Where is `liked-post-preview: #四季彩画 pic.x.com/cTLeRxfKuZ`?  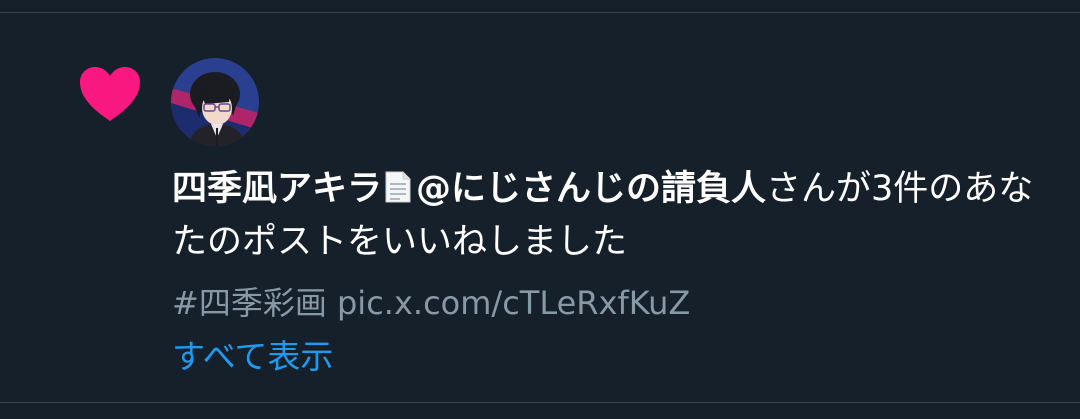
liked-post-preview: #四季彩画 pic.x.com/cTLeRxfKuZ is located at coordinates (431, 303).